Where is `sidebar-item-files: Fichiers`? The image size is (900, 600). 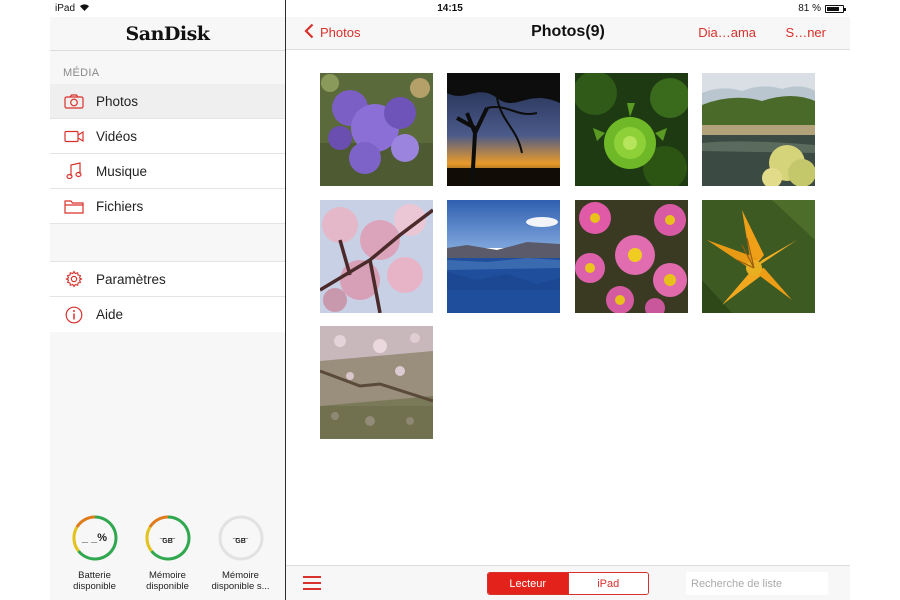 sidebar-item-files: Fichiers is located at coordinates (167, 206).